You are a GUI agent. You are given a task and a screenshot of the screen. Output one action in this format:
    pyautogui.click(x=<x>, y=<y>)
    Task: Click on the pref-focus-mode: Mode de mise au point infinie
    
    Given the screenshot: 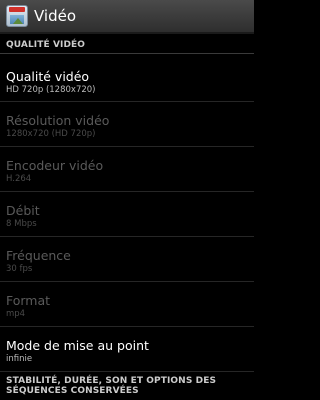 What is the action you would take?
    pyautogui.click(x=127, y=349)
    